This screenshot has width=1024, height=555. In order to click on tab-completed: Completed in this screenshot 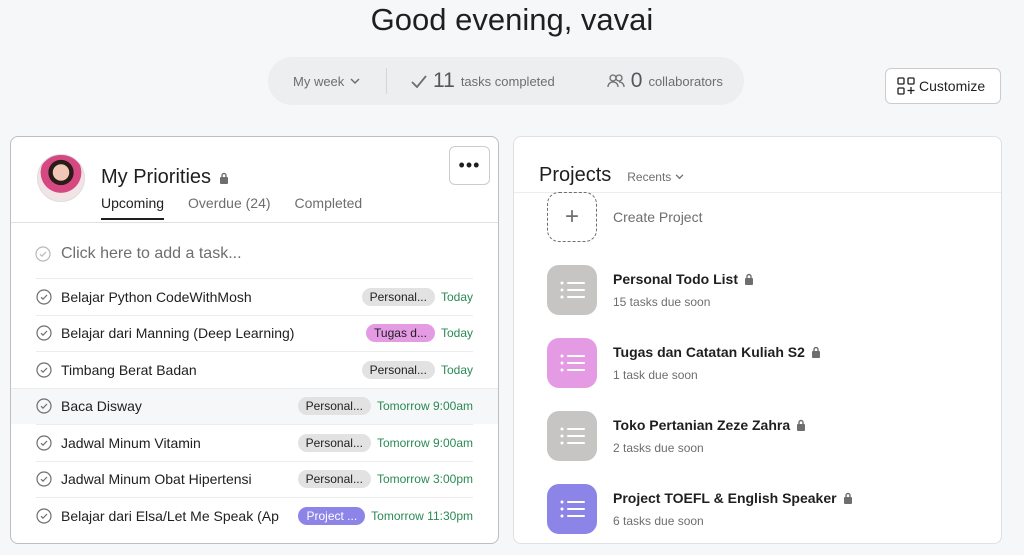, I will do `click(329, 207)`.